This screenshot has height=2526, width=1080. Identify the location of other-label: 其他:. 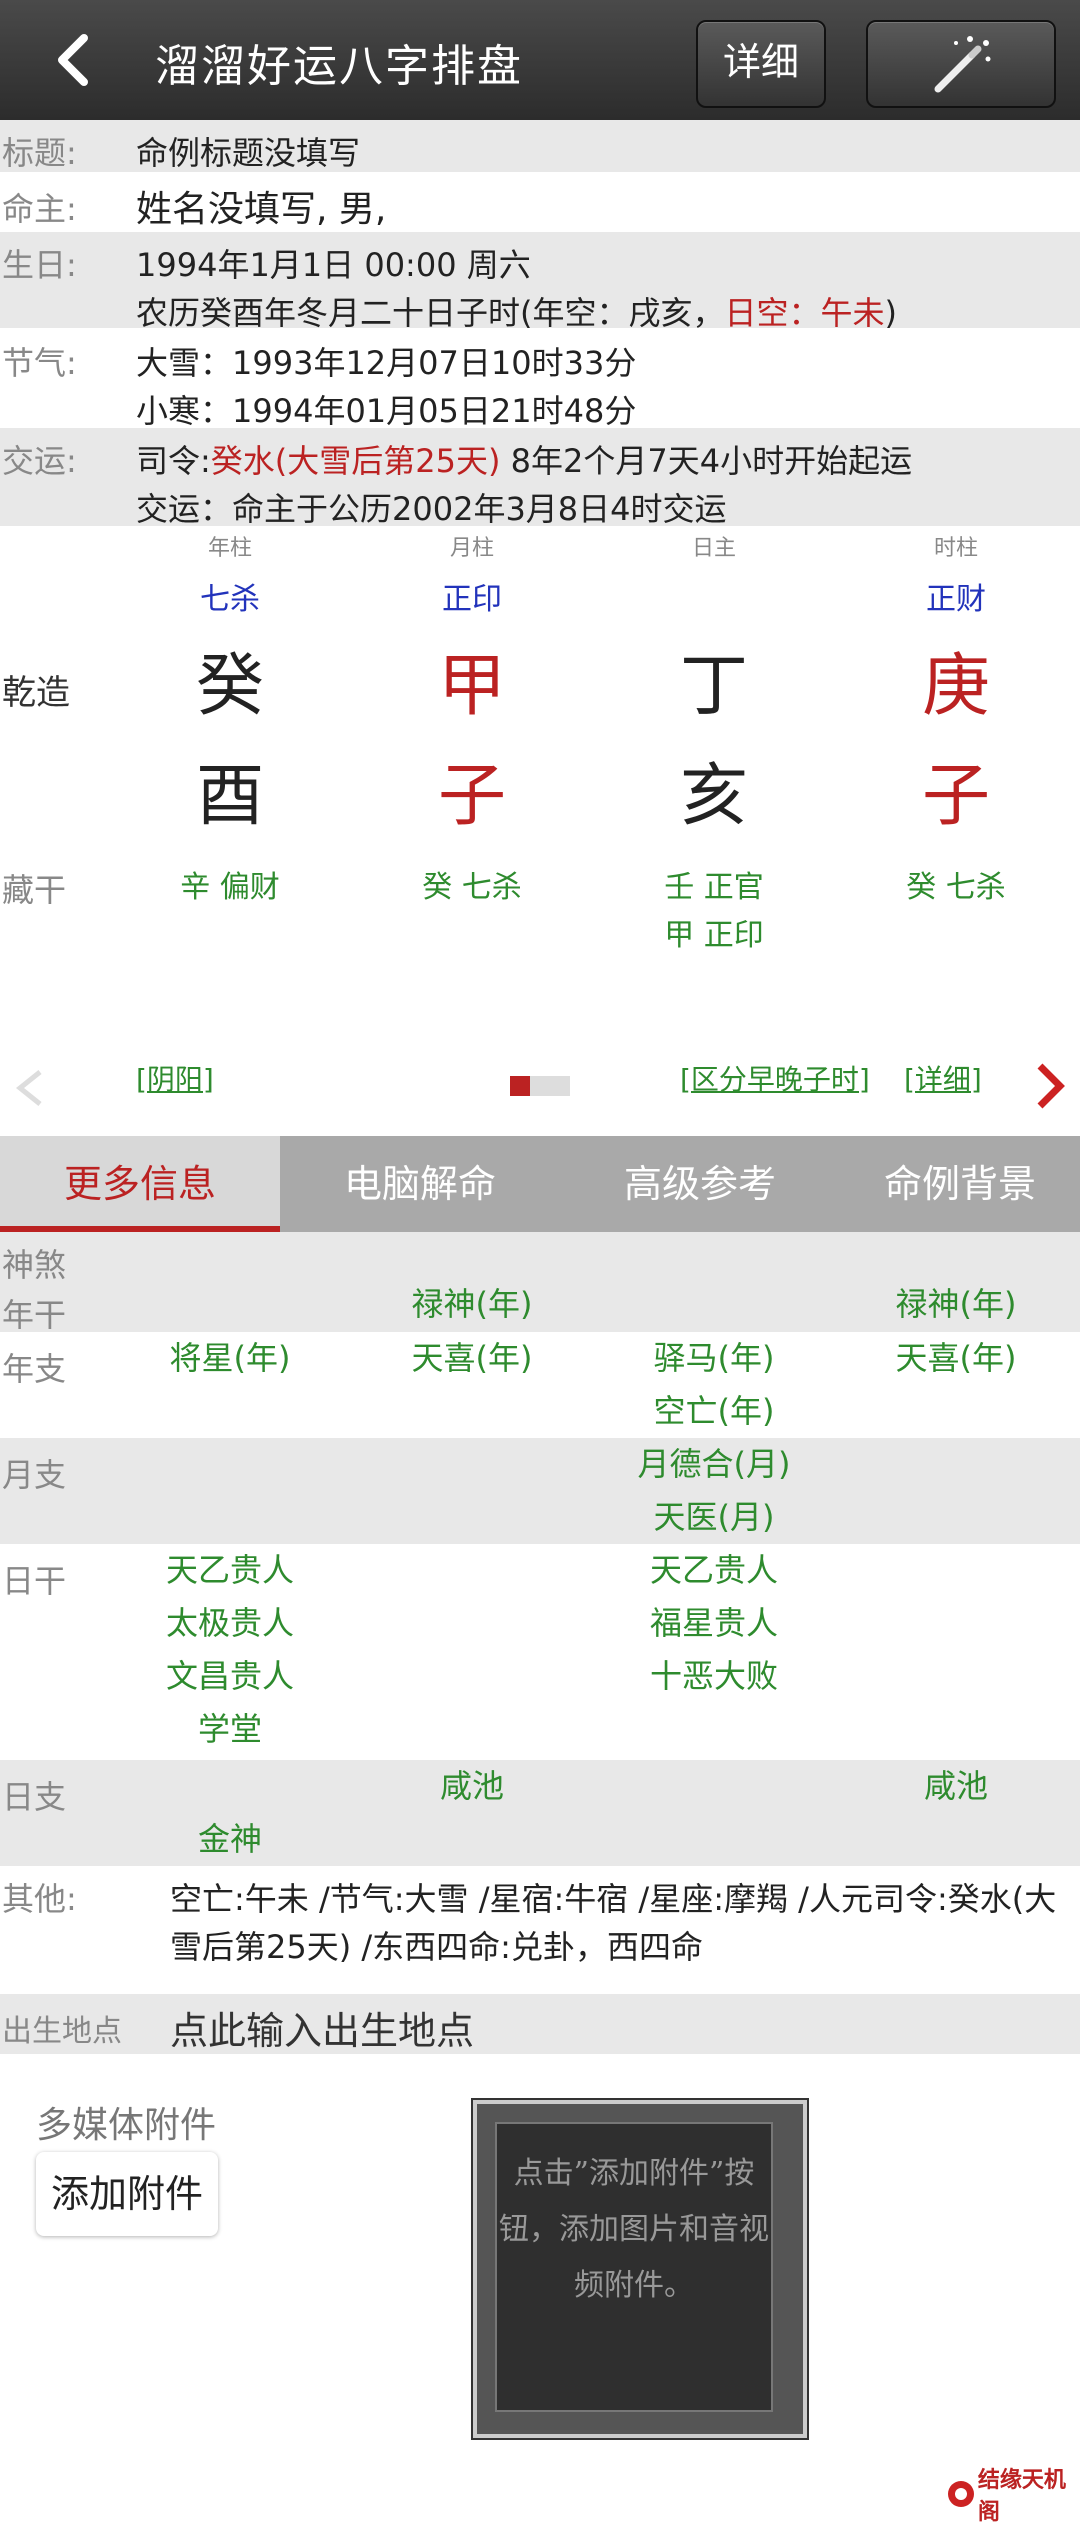
(39, 1899).